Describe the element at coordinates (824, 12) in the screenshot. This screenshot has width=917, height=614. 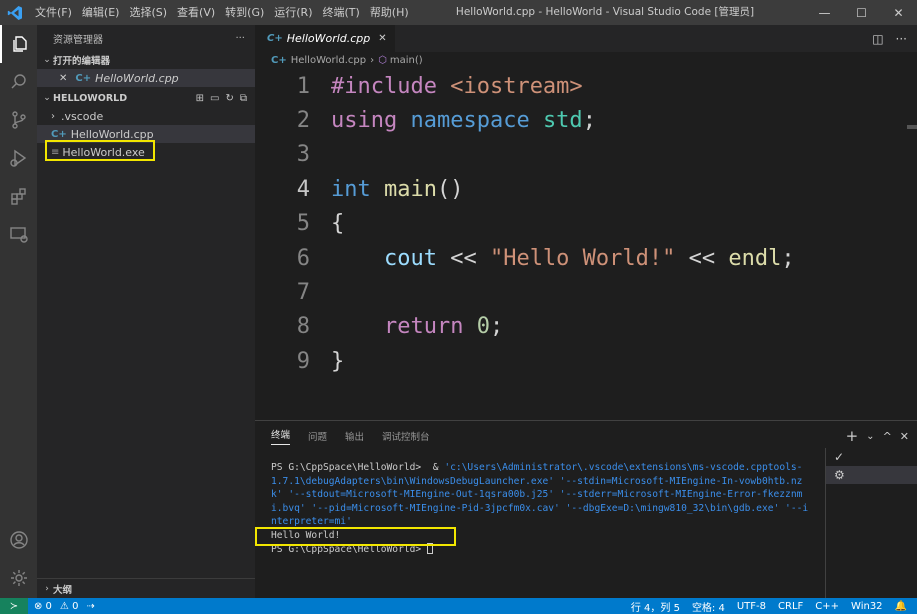
I see `minimize-button: —` at that location.